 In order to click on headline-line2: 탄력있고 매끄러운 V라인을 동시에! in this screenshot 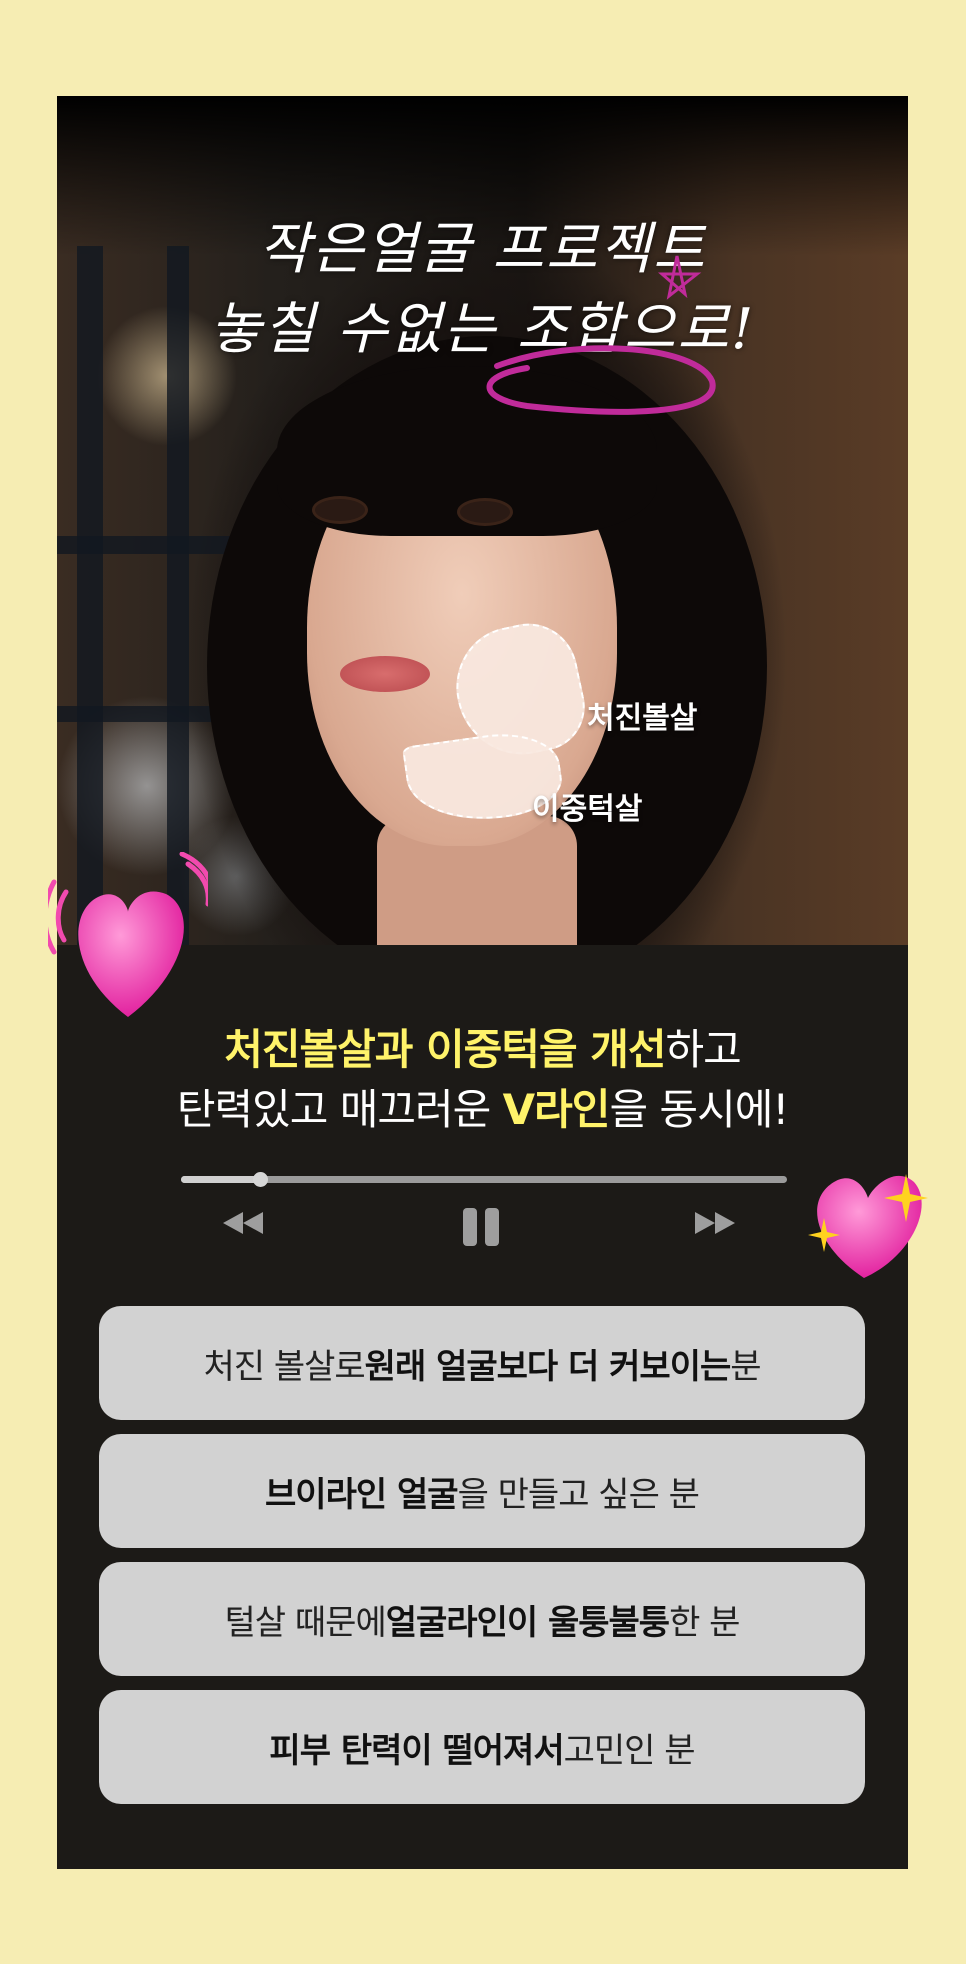, I will do `click(482, 1106)`.